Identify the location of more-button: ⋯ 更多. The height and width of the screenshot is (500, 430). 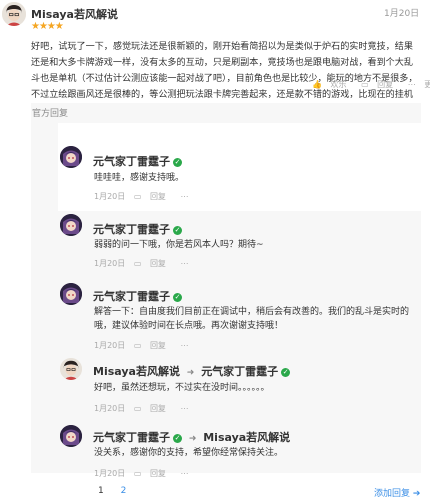
(419, 84).